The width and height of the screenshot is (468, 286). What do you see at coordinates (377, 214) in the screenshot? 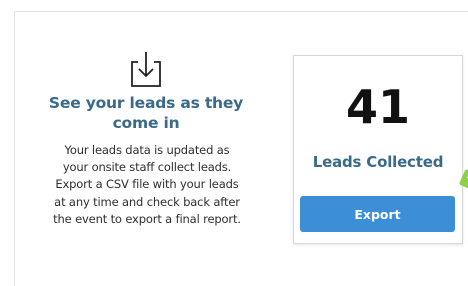
I see `export-button: Export` at bounding box center [377, 214].